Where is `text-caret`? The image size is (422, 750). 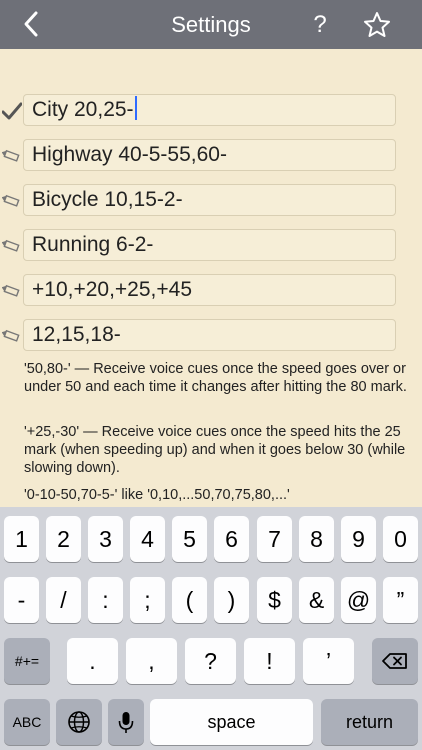
text-caret is located at coordinates (135, 108).